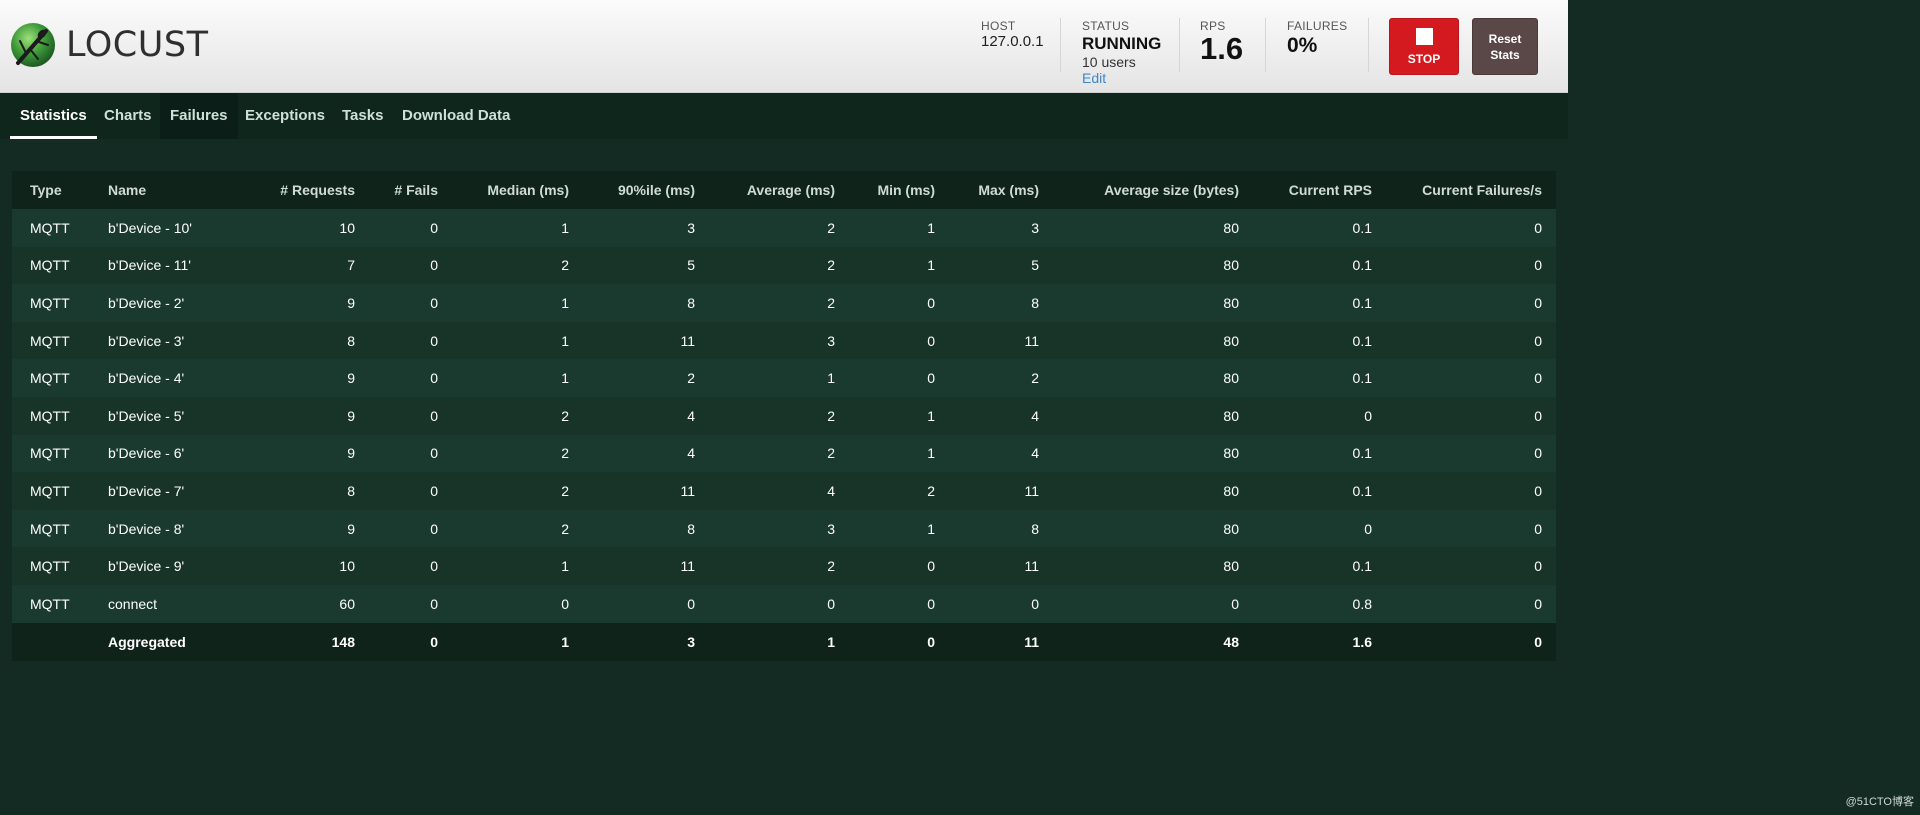  Describe the element at coordinates (1362, 641) in the screenshot. I see `aggregated-cell: 1.6` at that location.